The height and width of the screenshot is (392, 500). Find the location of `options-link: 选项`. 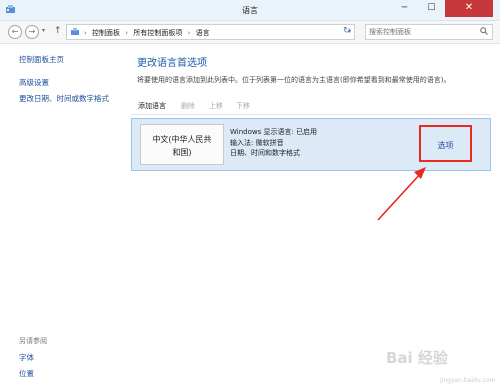

options-link: 选项 is located at coordinates (445, 145).